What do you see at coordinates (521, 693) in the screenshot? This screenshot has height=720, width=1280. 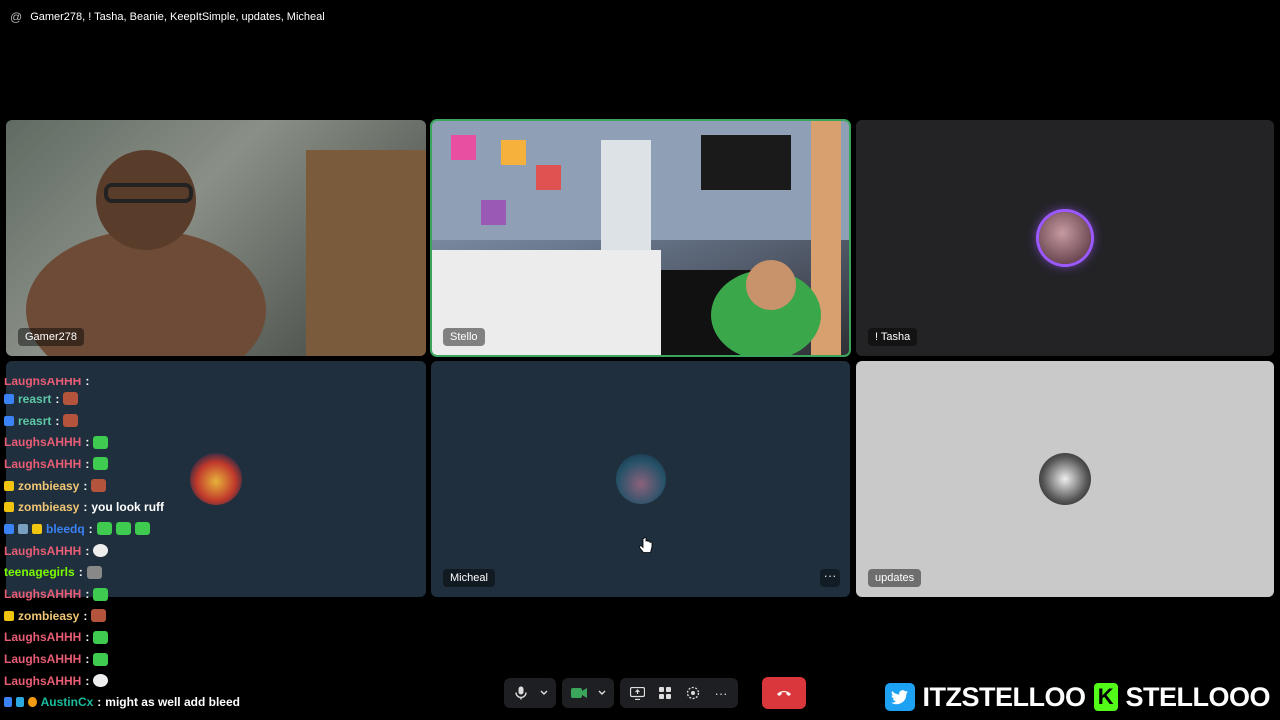 I see `microphone-icon` at bounding box center [521, 693].